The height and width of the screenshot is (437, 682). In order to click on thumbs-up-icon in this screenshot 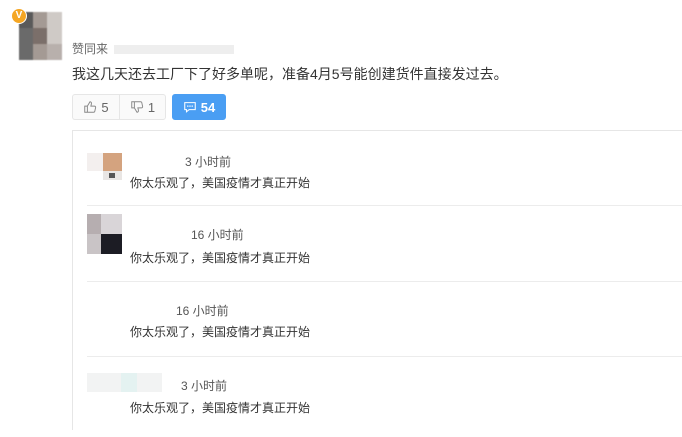, I will do `click(90, 107)`.